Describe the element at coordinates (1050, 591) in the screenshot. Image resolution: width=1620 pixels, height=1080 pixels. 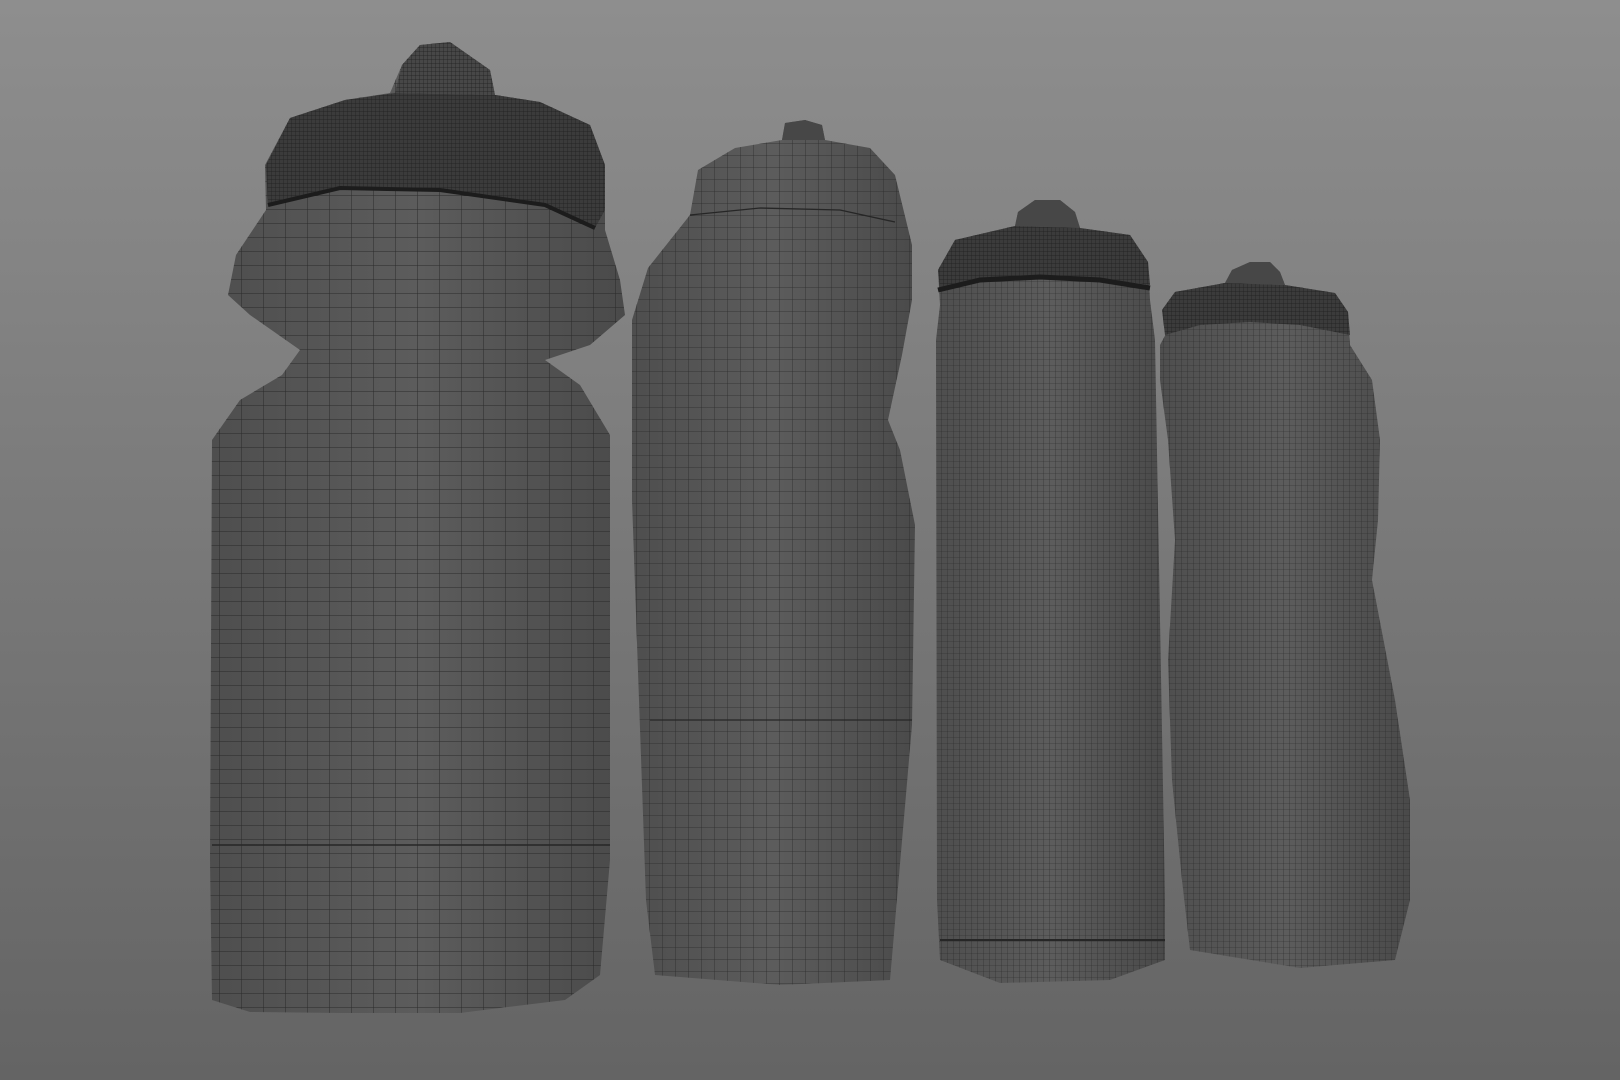
I see `bottle-c` at that location.